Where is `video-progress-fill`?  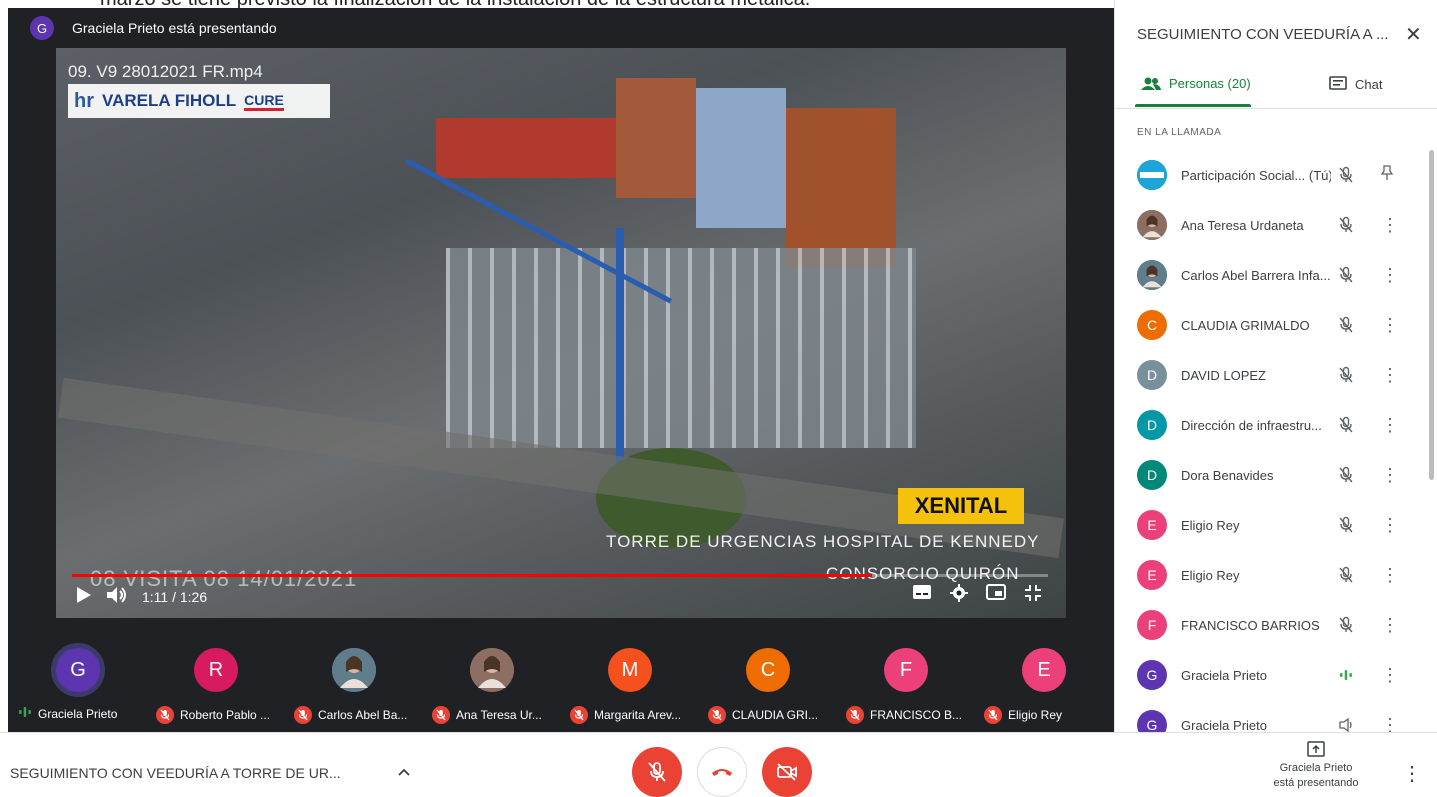
video-progress-fill is located at coordinates (472, 575).